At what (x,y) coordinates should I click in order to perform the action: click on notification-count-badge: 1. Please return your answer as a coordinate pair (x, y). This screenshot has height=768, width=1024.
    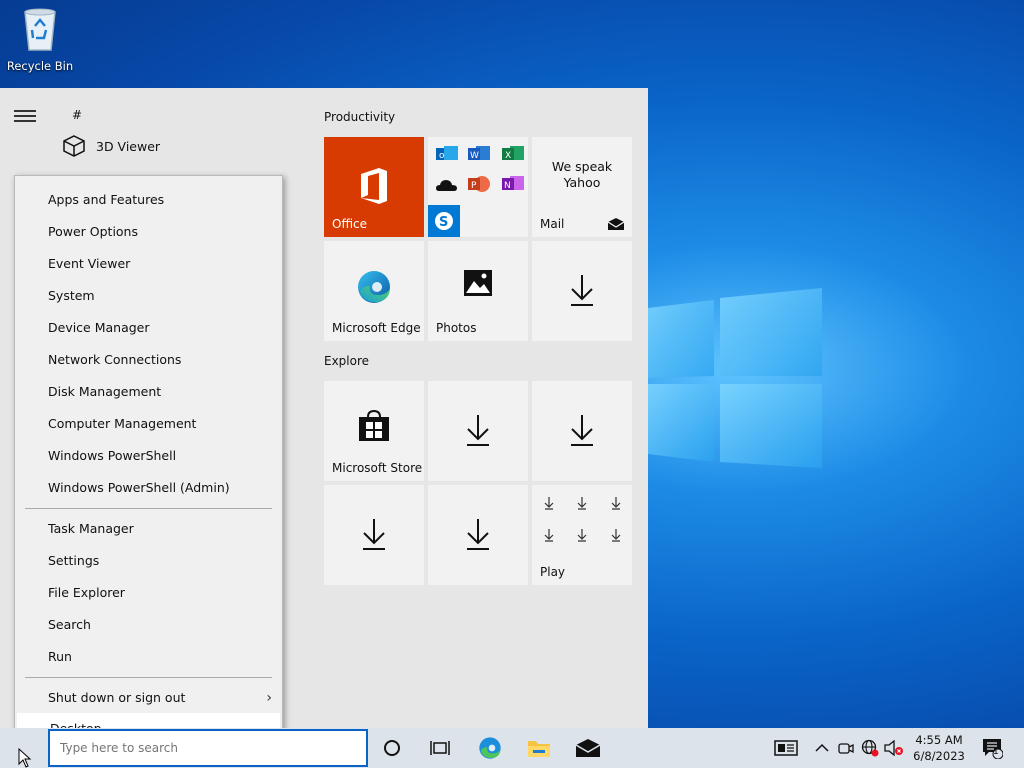
    Looking at the image, I should click on (996, 752).